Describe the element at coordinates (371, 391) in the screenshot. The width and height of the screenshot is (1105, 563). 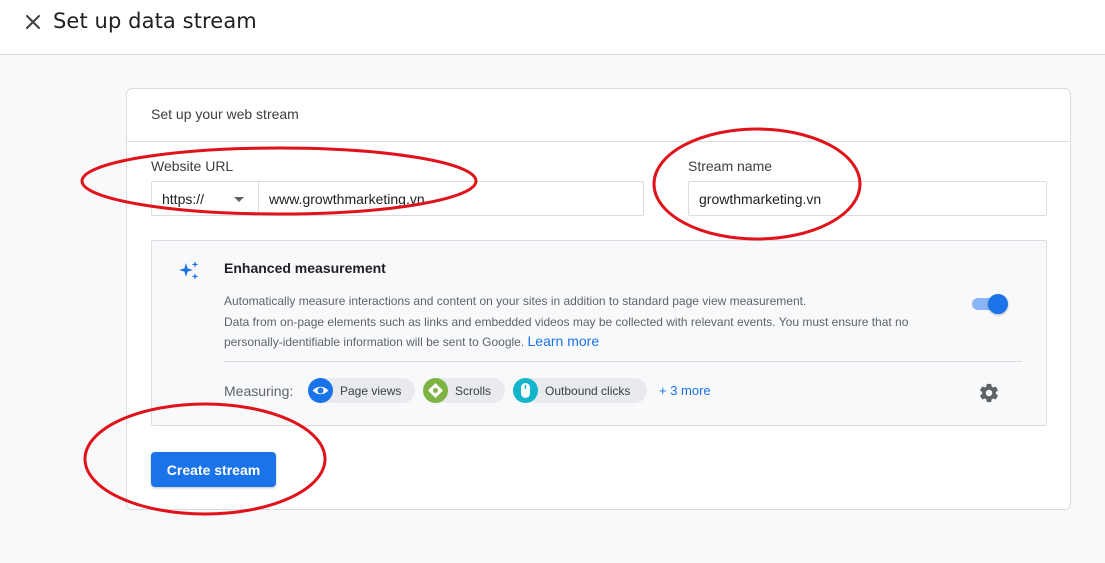
I see `chip-label: Page views` at that location.